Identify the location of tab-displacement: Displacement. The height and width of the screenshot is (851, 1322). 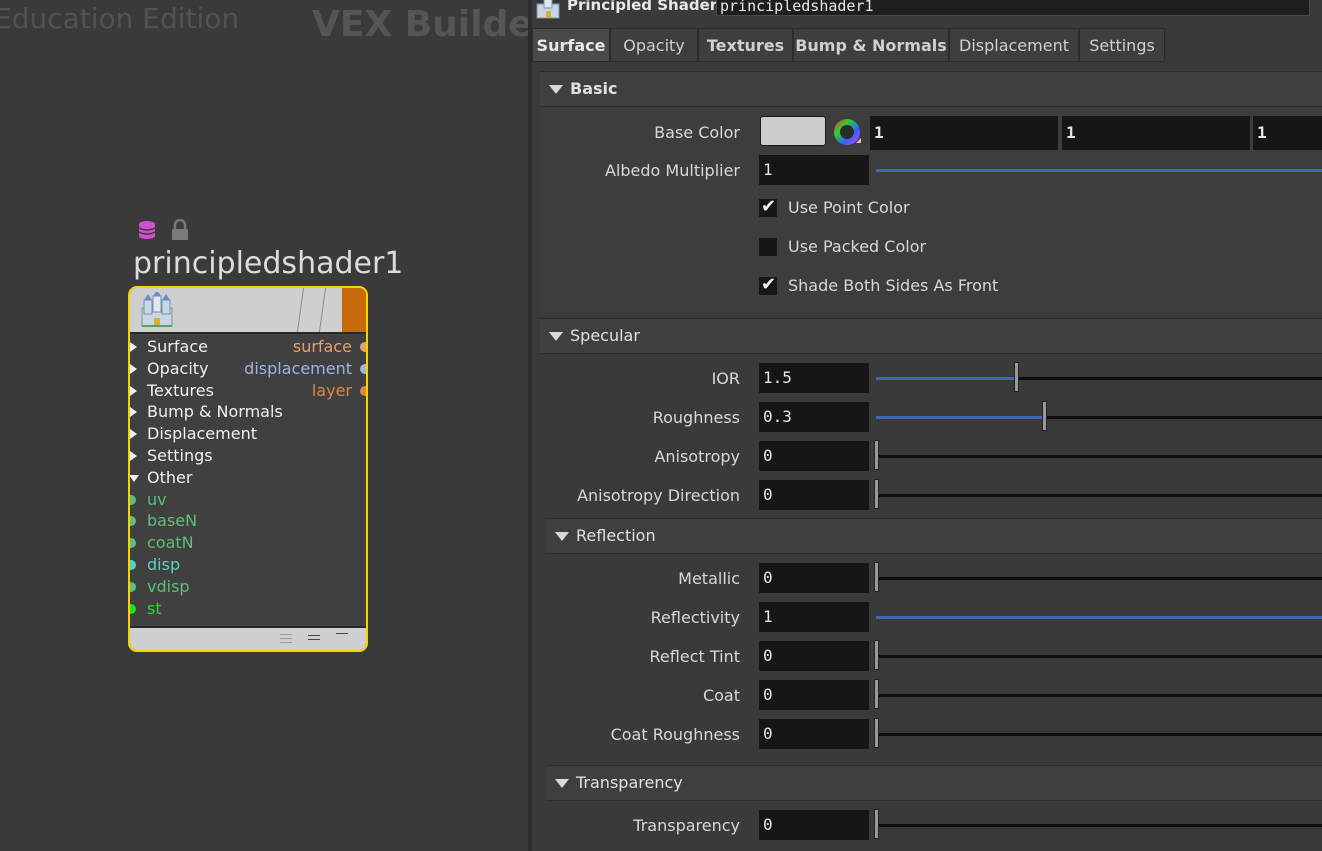
(1014, 45).